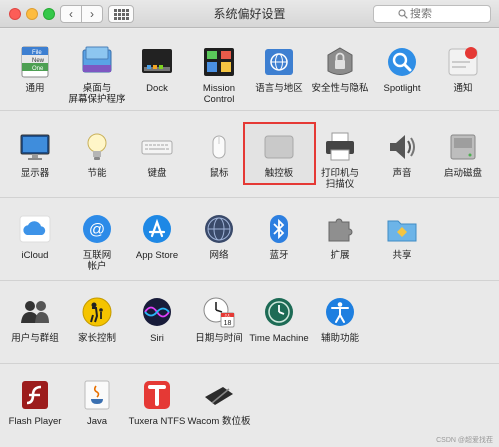  I want to click on pref-label: 通知, so click(463, 88).